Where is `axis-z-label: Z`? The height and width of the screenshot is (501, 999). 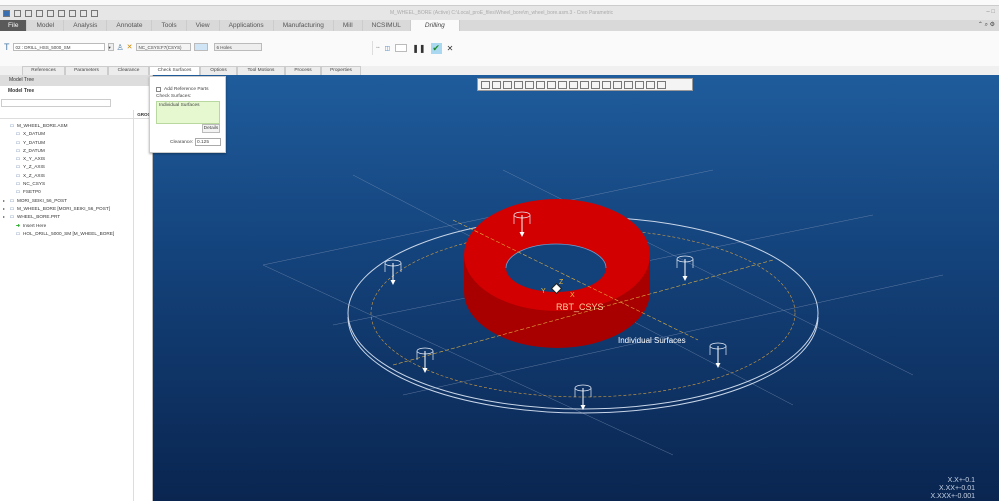
axis-z-label: Z is located at coordinates (561, 282).